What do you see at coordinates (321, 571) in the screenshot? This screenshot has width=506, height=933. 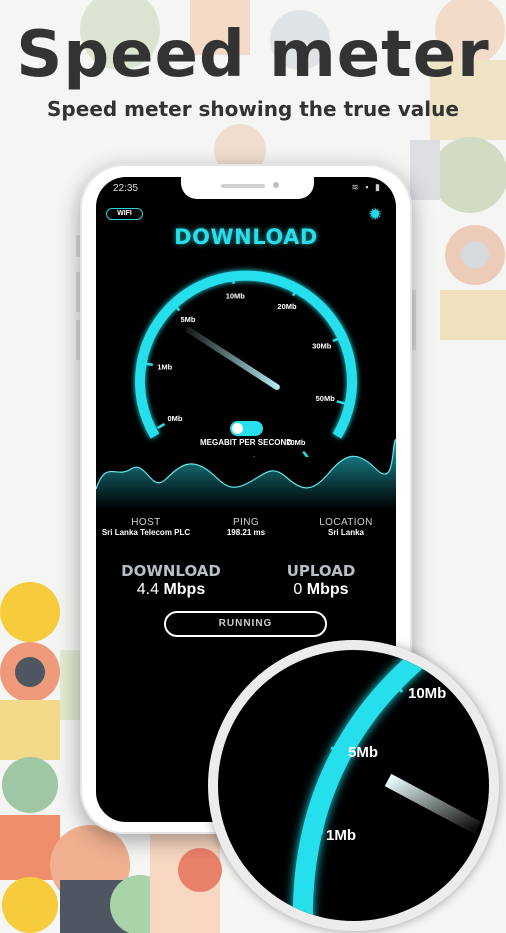 I see `upload-label: UPLOAD` at bounding box center [321, 571].